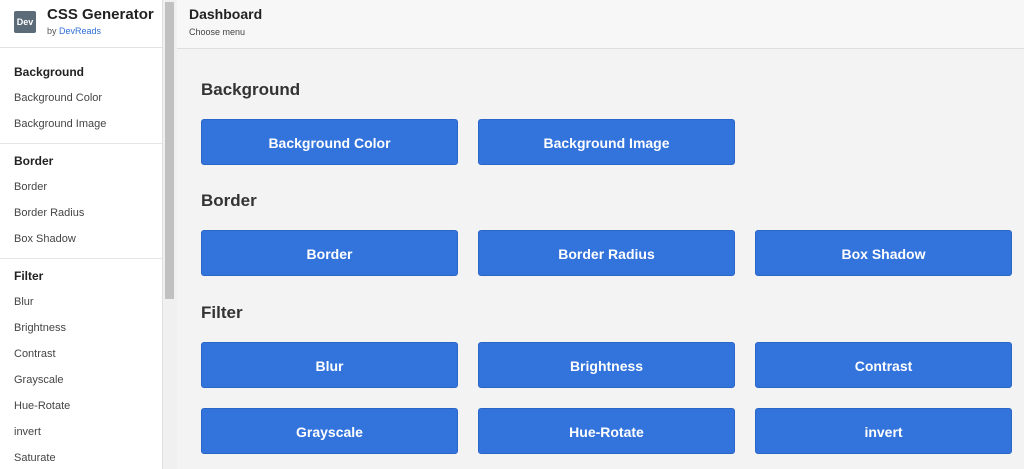 The image size is (1024, 469). What do you see at coordinates (329, 253) in the screenshot?
I see `border-button: Border` at bounding box center [329, 253].